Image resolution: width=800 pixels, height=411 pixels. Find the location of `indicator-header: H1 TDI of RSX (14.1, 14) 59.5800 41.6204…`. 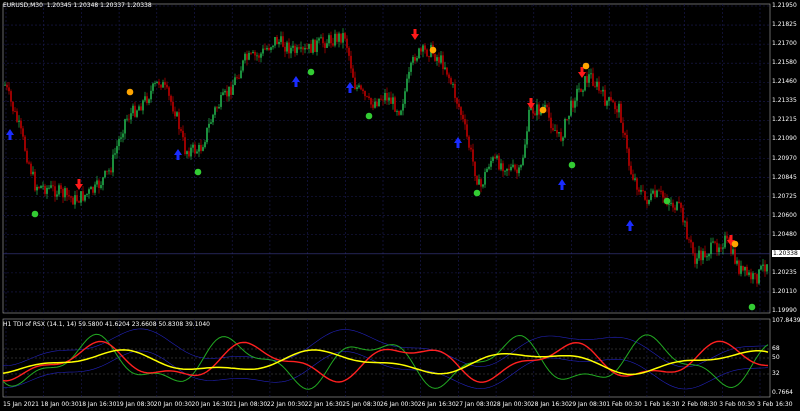

indicator-header: H1 TDI of RSX (14.1, 14) 59.5800 41.6204… is located at coordinates (106, 324).